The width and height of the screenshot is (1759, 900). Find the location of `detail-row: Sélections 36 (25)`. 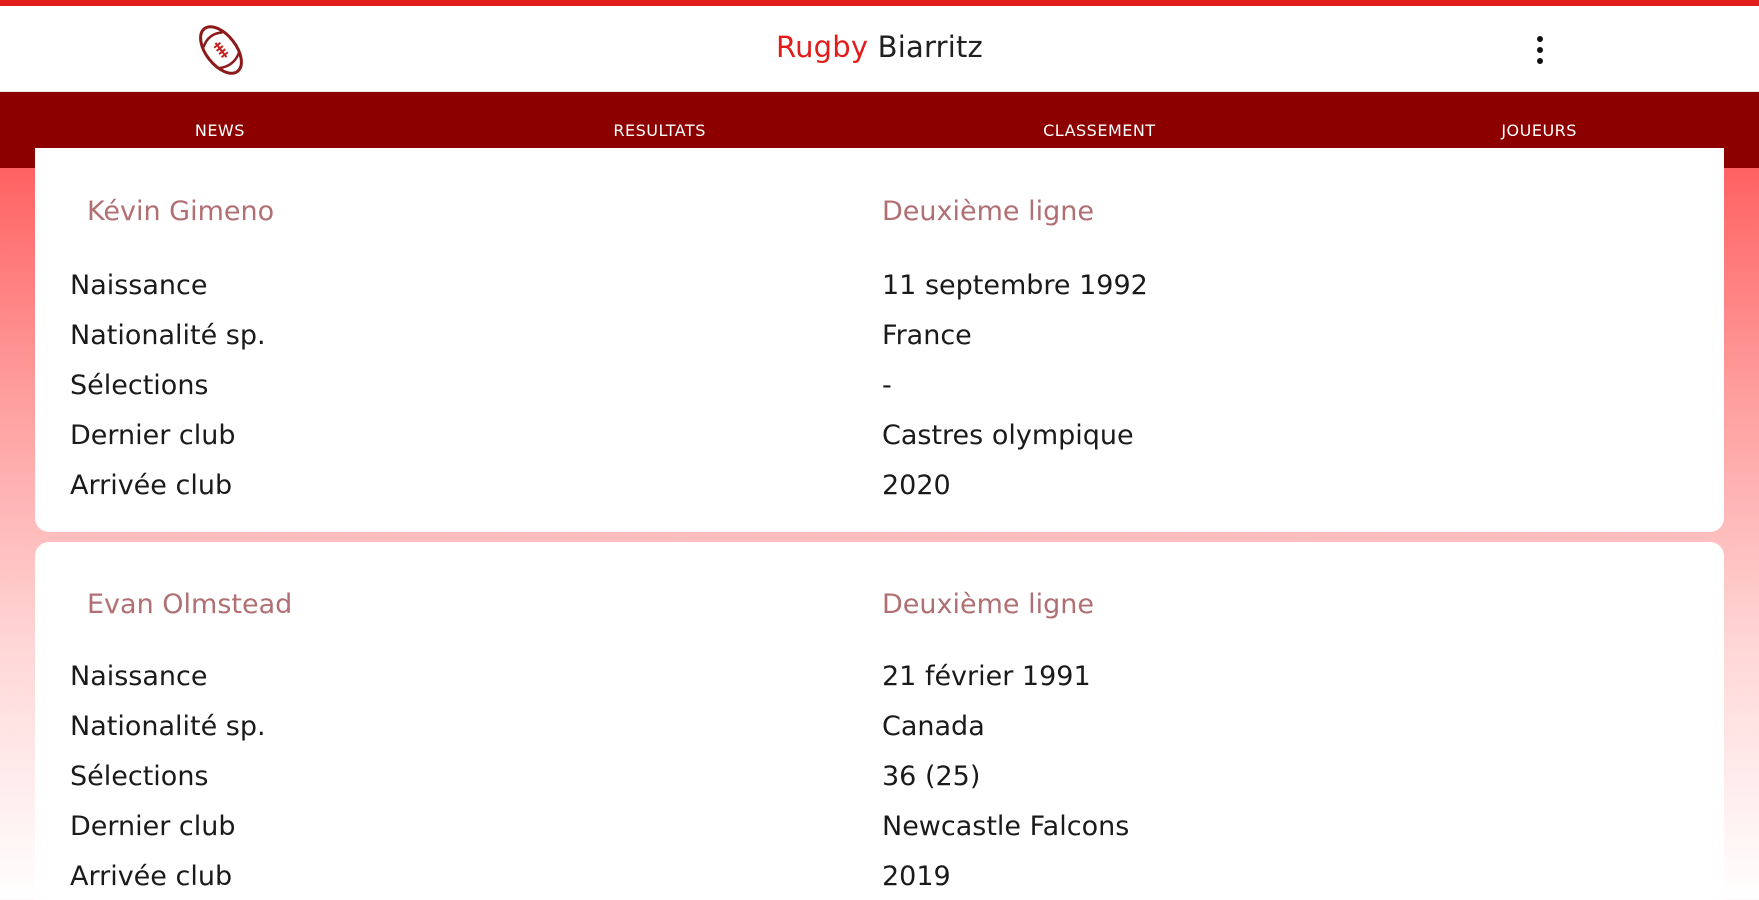

detail-row: Sélections 36 (25) is located at coordinates (877, 776).